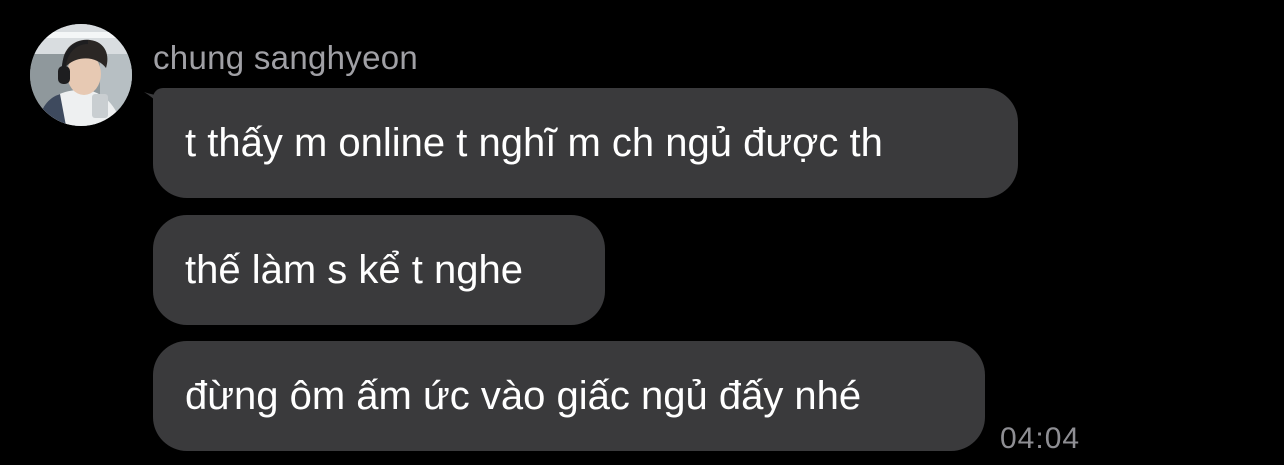 The width and height of the screenshot is (1284, 465). Describe the element at coordinates (523, 396) in the screenshot. I see `message-text: đừng ôm ấm ức vào giấc ngủ đấy nhé` at that location.